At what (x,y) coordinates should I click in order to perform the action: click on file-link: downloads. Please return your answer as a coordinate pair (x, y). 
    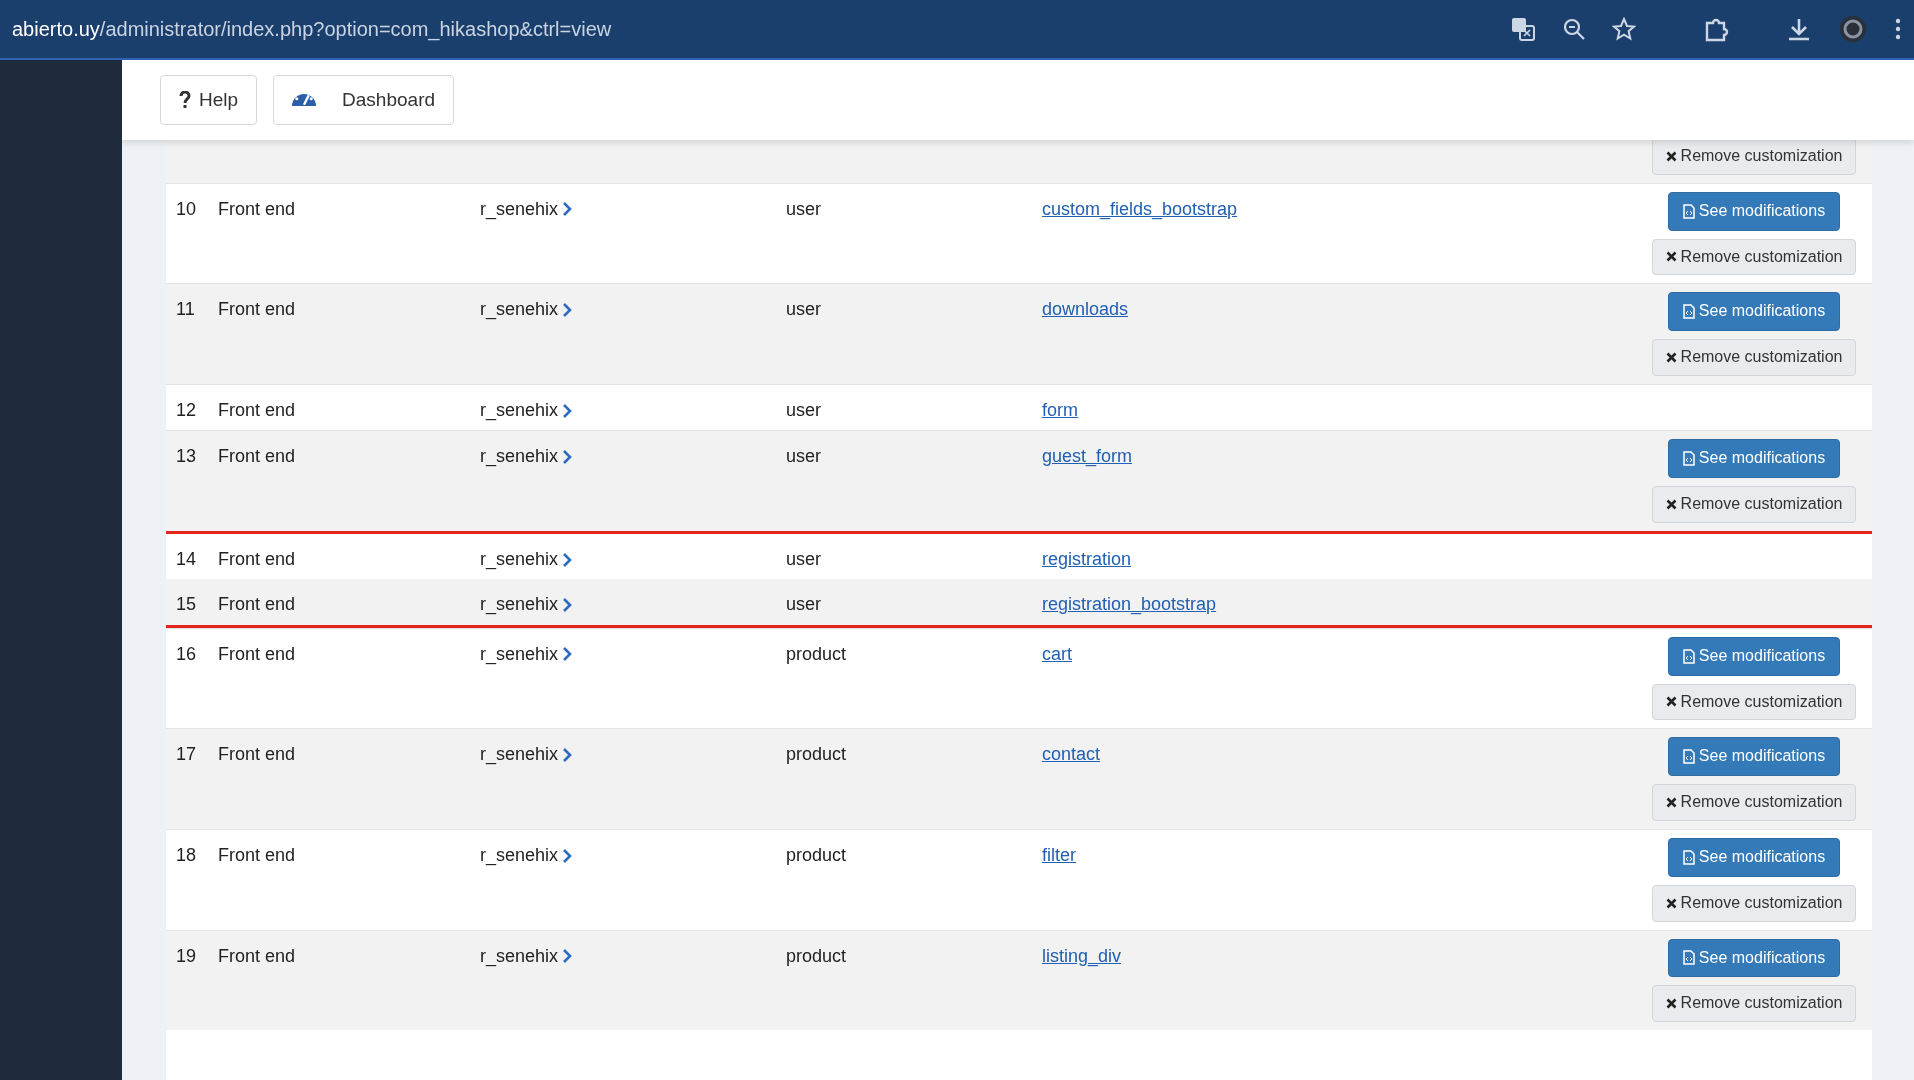
    Looking at the image, I should click on (1085, 309).